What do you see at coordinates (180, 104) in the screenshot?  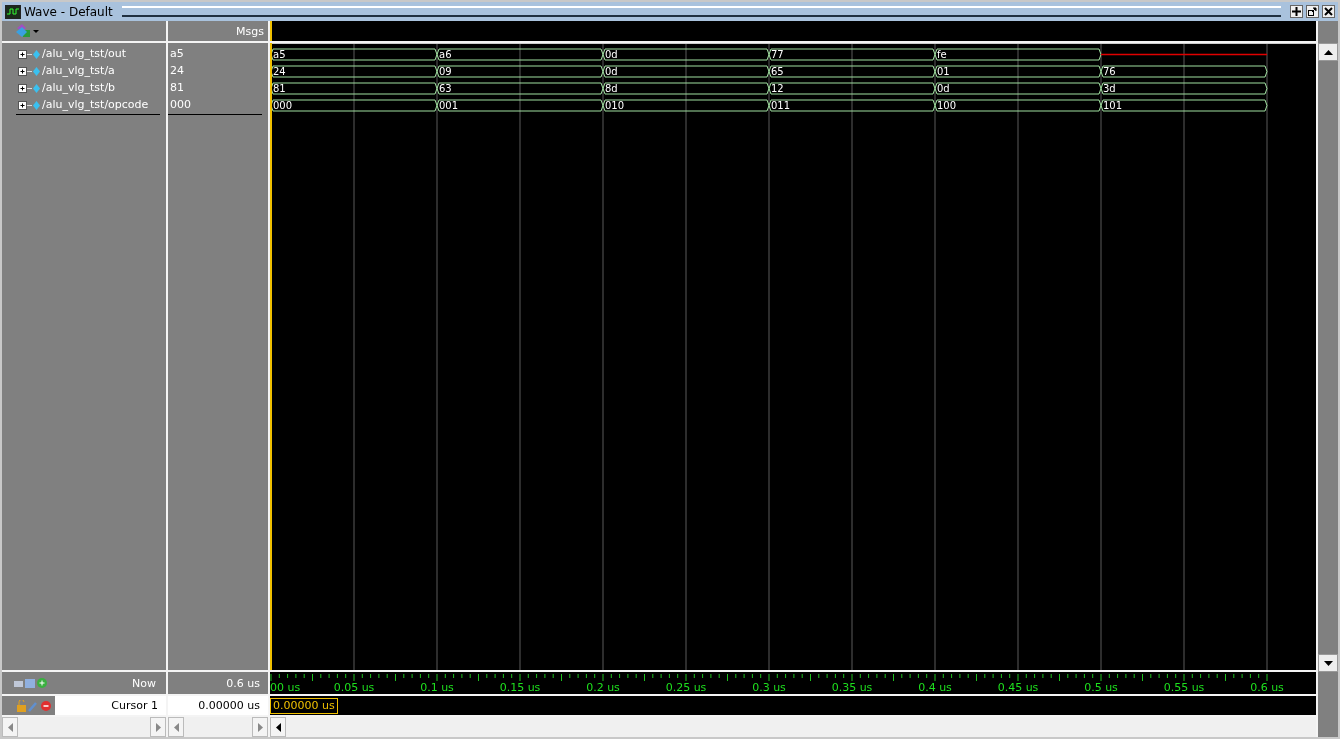 I see `signal-value: 000` at bounding box center [180, 104].